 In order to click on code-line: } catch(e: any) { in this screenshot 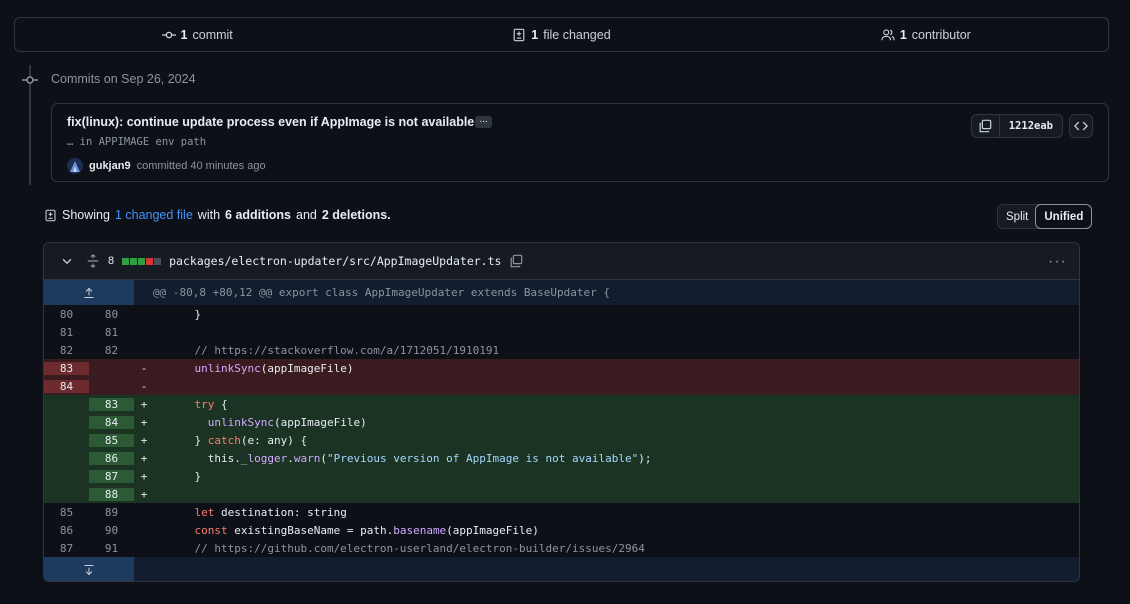, I will do `click(238, 440)`.